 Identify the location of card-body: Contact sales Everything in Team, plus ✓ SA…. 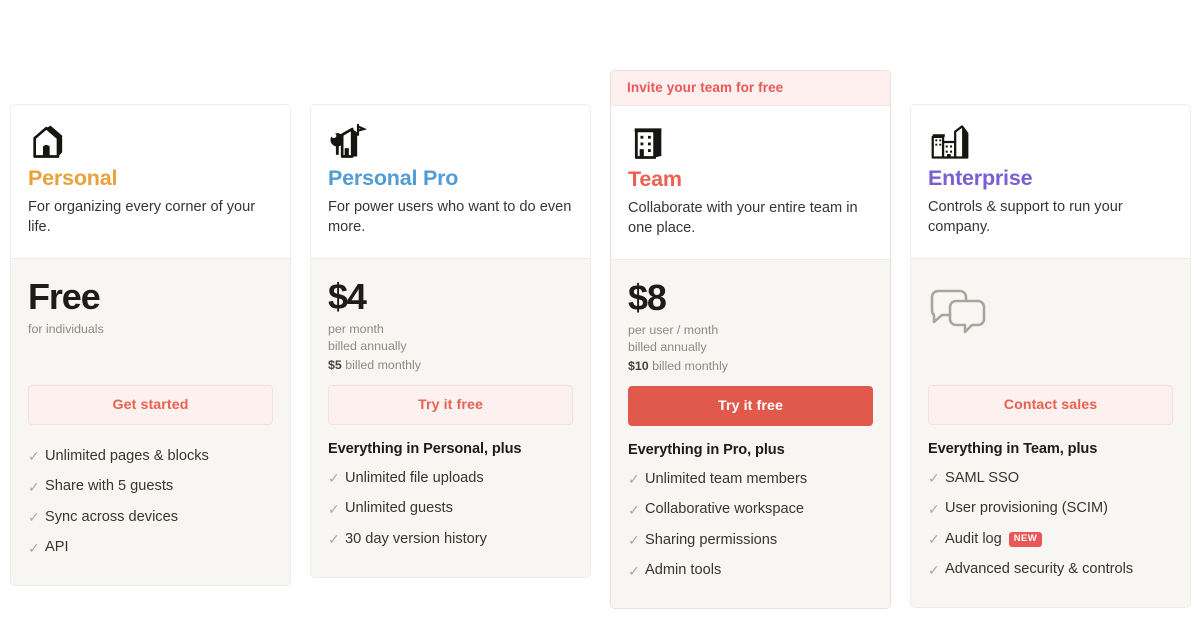
(1050, 433).